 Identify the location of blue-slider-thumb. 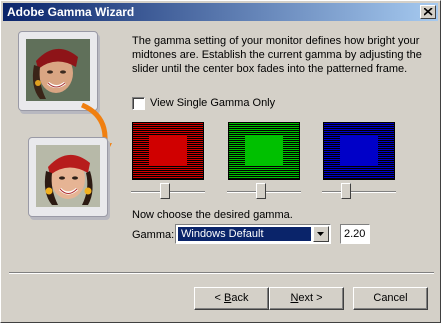
(346, 191).